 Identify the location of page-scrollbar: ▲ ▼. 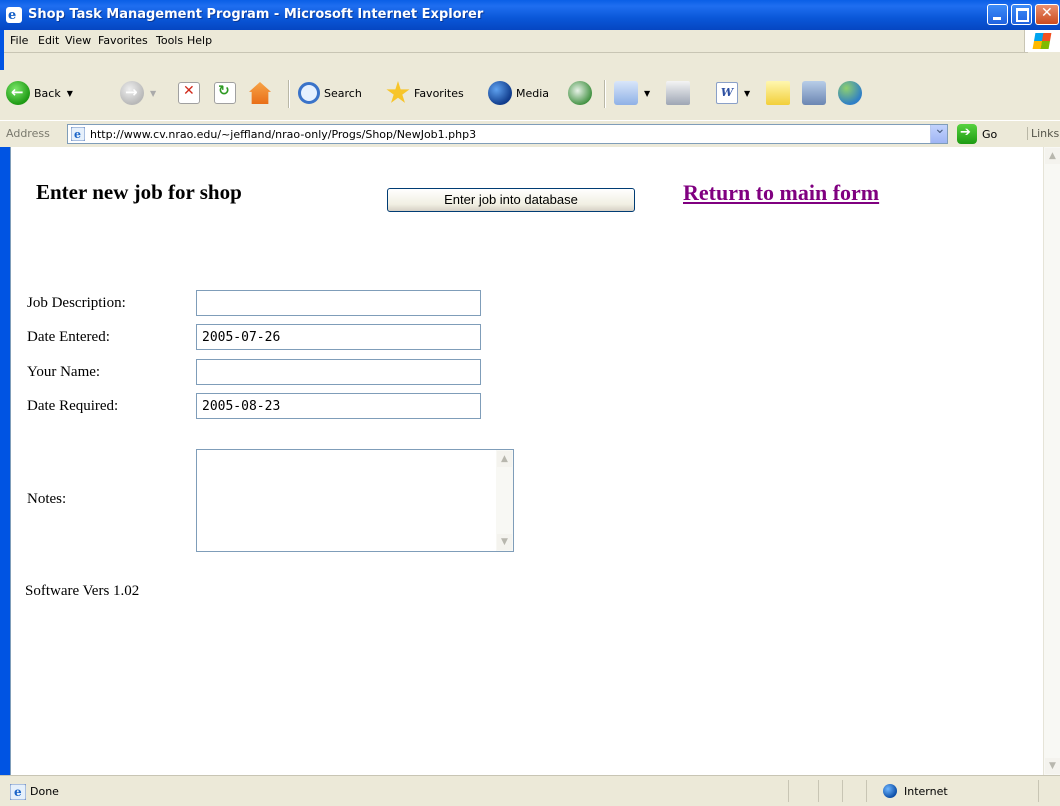
(1051, 461).